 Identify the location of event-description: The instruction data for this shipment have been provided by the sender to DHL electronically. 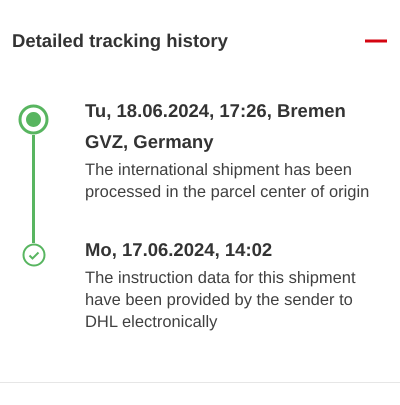
(221, 300).